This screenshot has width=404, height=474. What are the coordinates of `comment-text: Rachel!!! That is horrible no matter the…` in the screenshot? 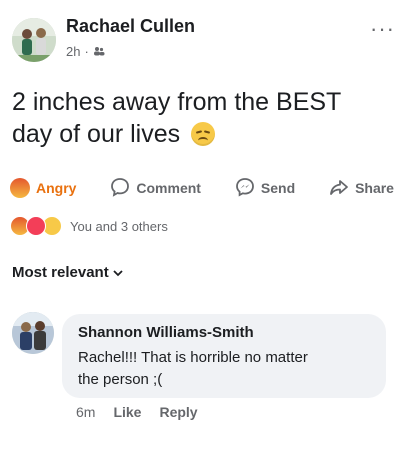 It's located at (228, 369).